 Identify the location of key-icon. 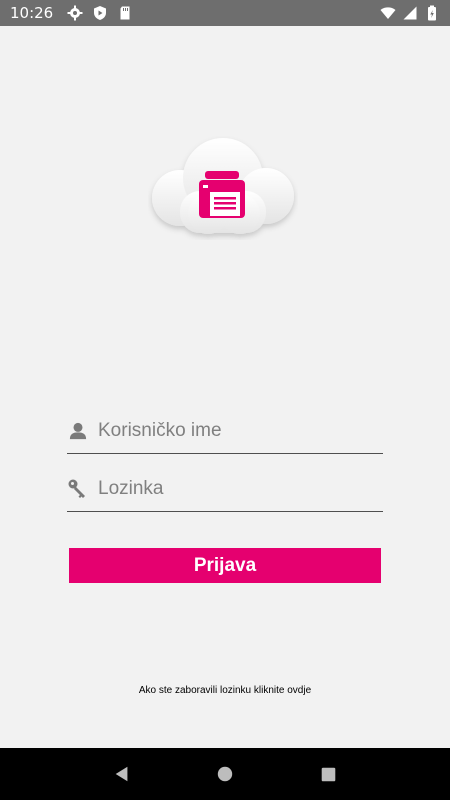
(78, 489).